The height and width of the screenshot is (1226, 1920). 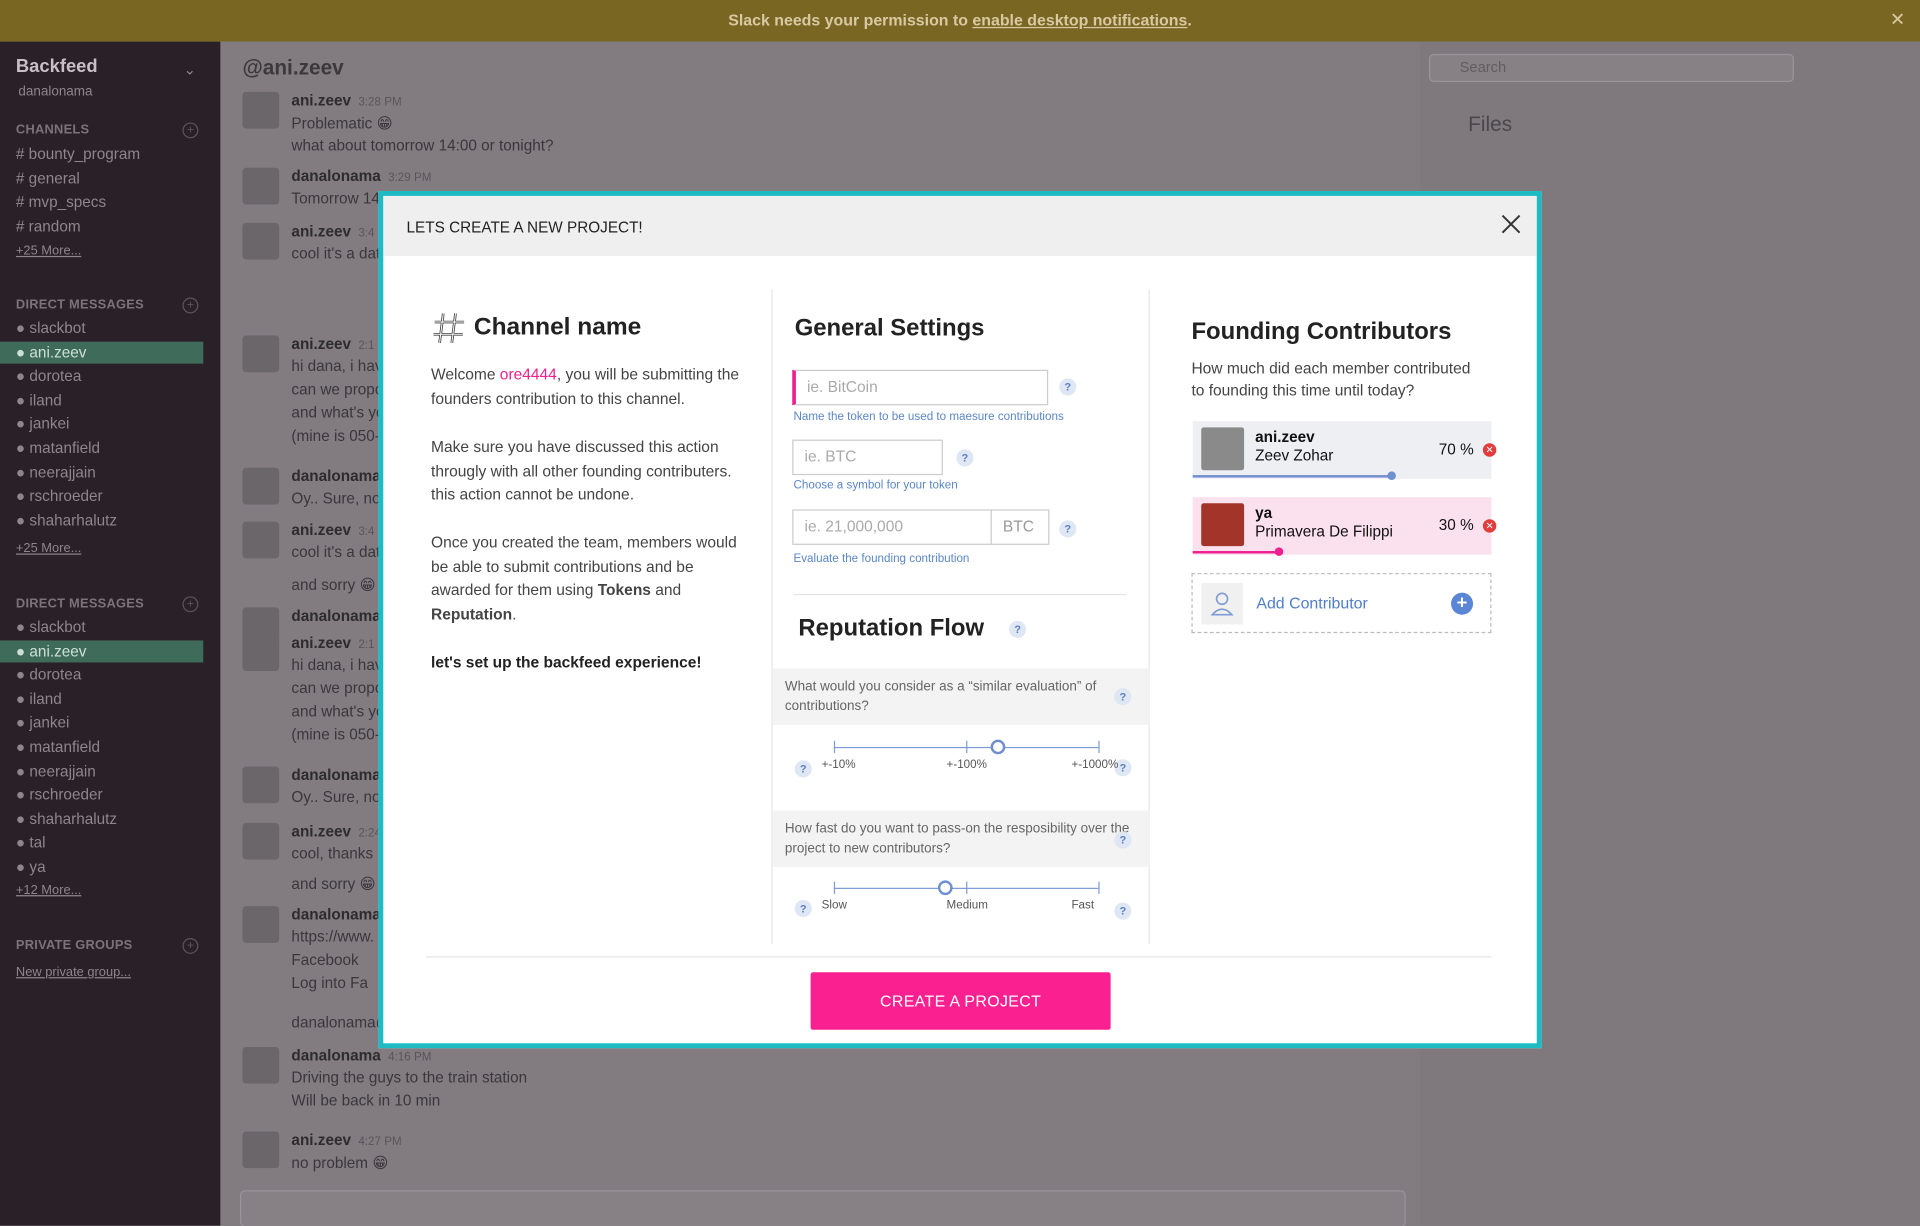 I want to click on sidebar-channel-bounty_program: # bounty_program, so click(x=101, y=154).